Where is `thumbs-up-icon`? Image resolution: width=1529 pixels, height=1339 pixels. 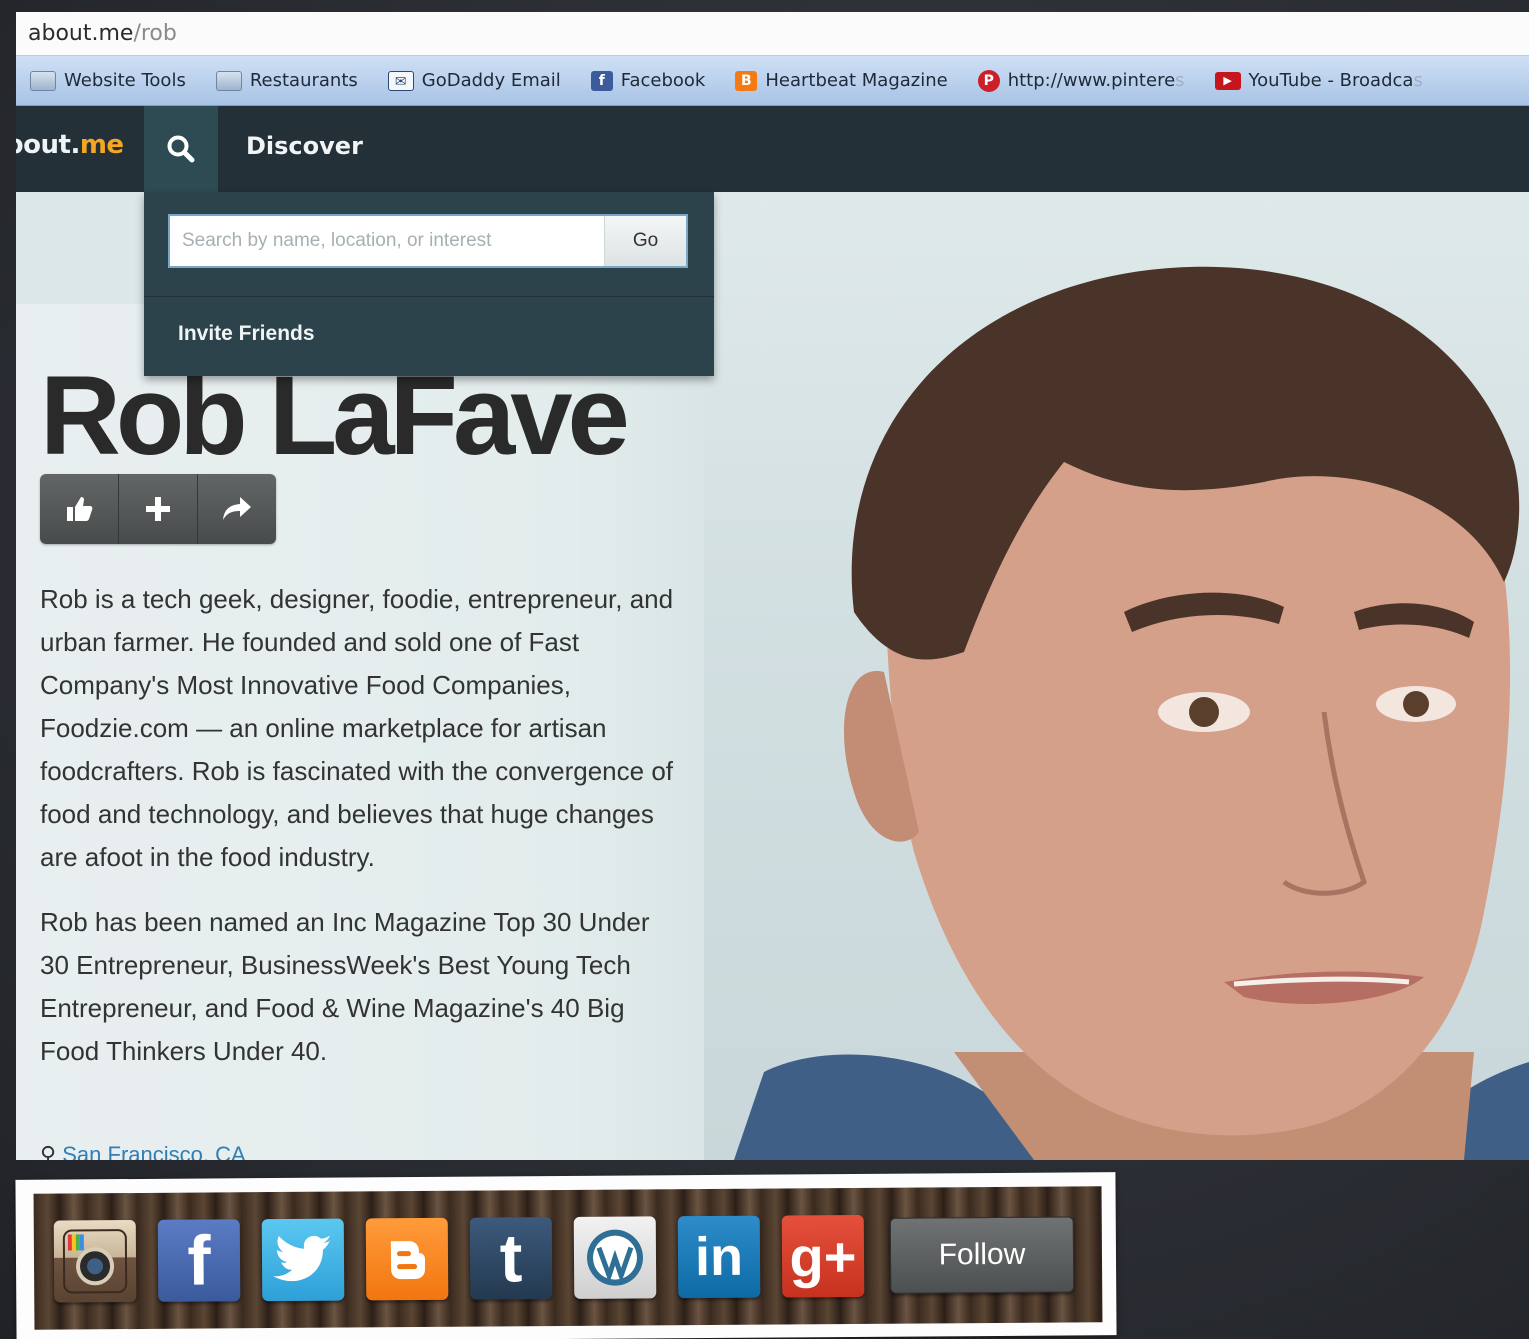
thumbs-up-icon is located at coordinates (80, 509).